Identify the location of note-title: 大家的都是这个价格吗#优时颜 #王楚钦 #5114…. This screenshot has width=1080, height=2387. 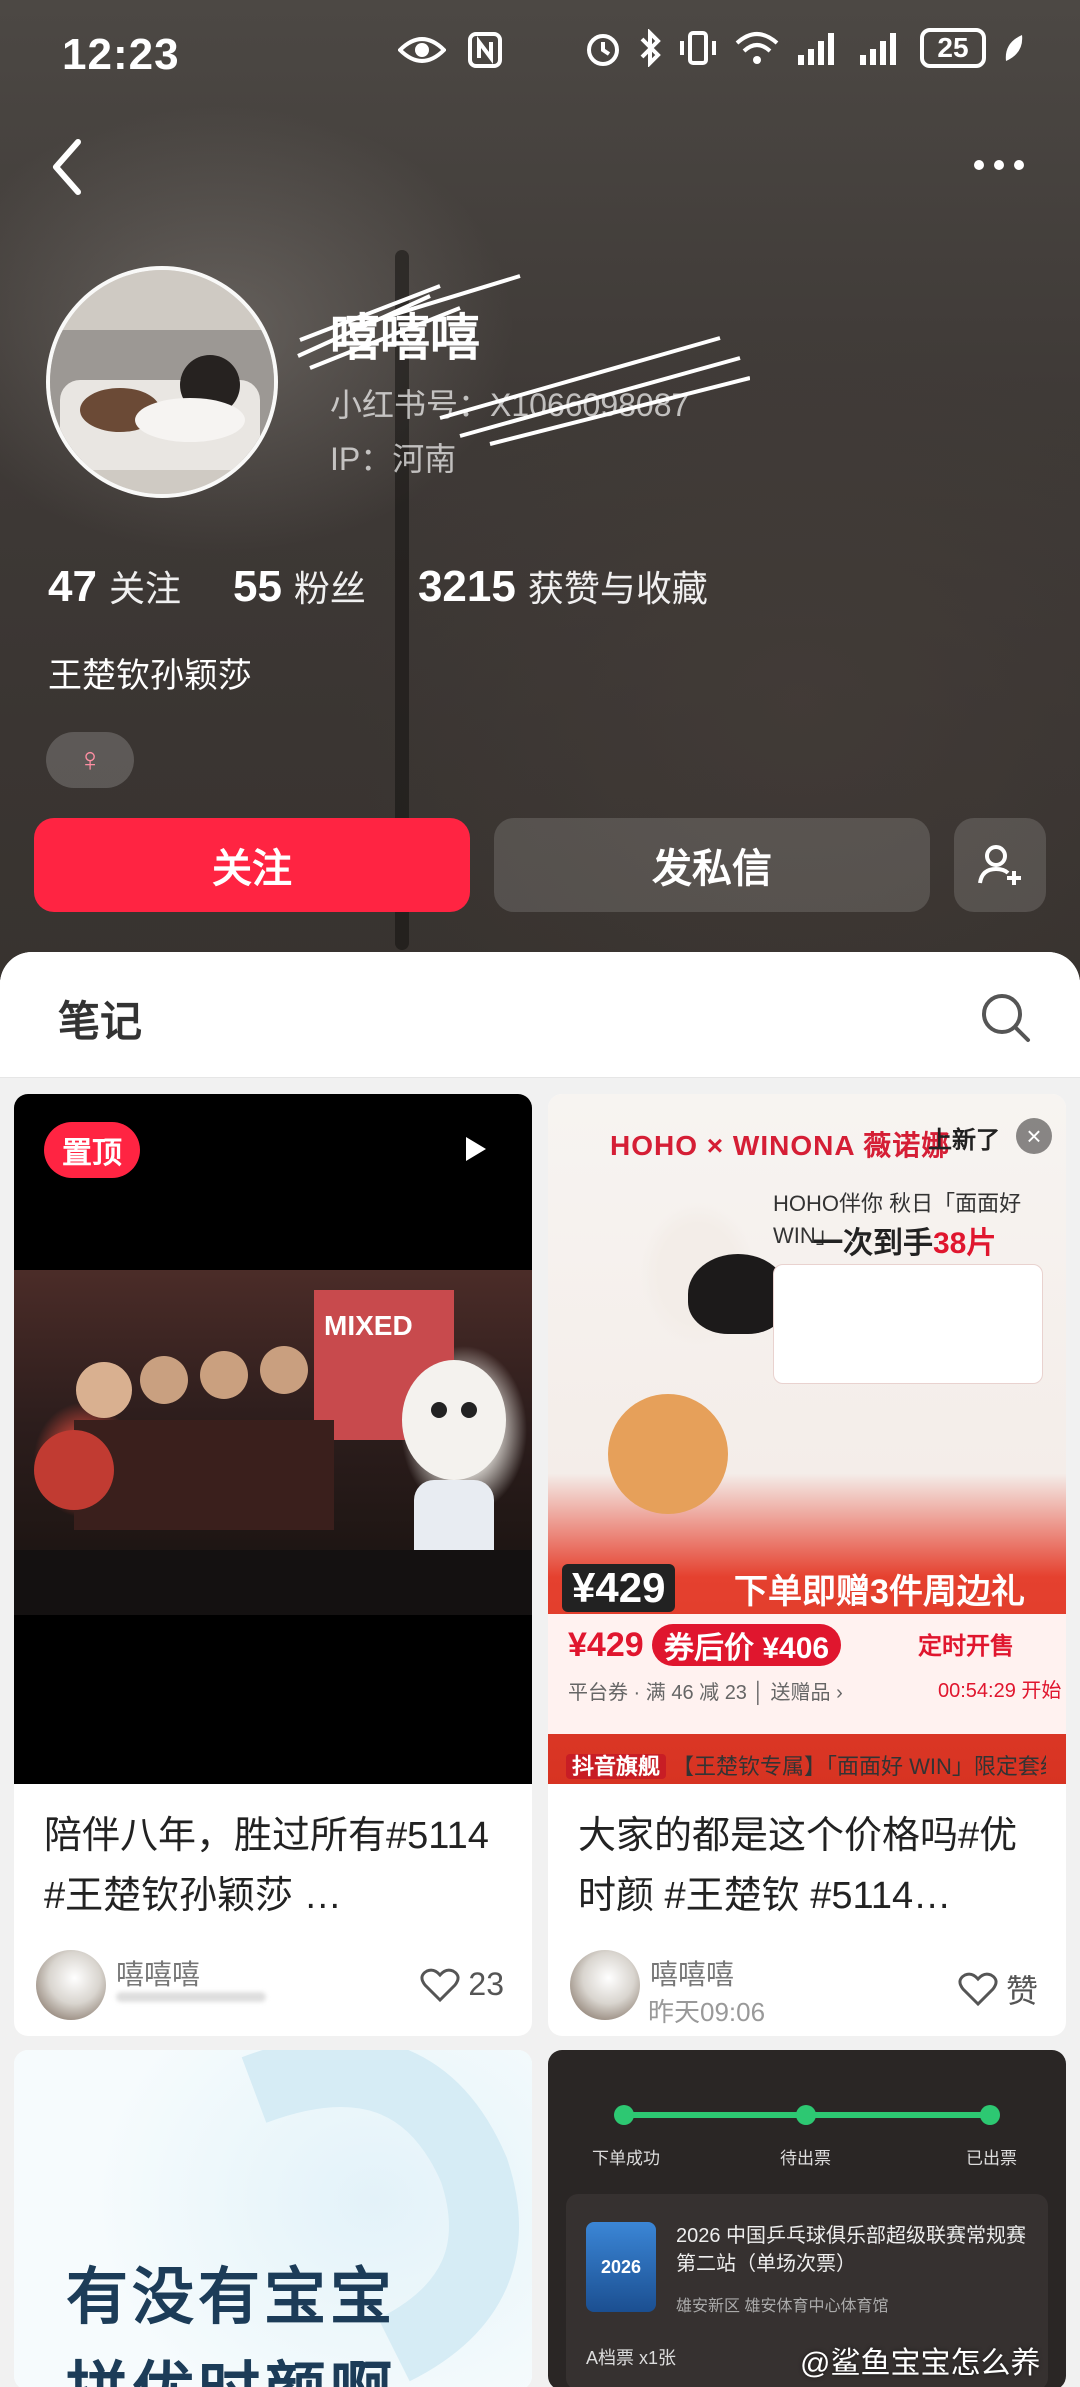
(798, 1866).